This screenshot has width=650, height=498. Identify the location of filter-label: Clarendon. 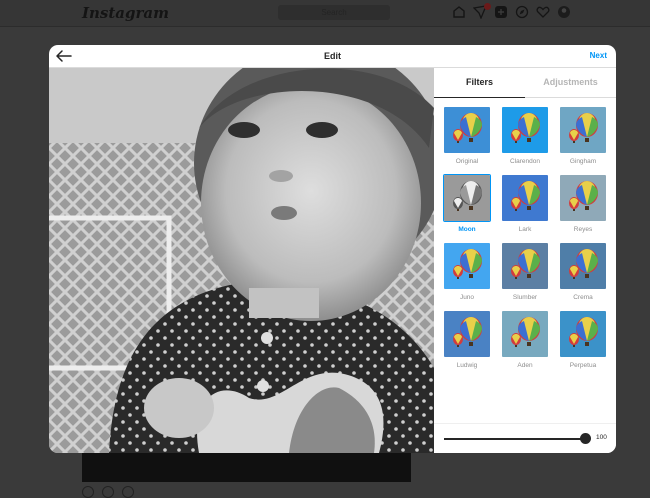
(525, 161).